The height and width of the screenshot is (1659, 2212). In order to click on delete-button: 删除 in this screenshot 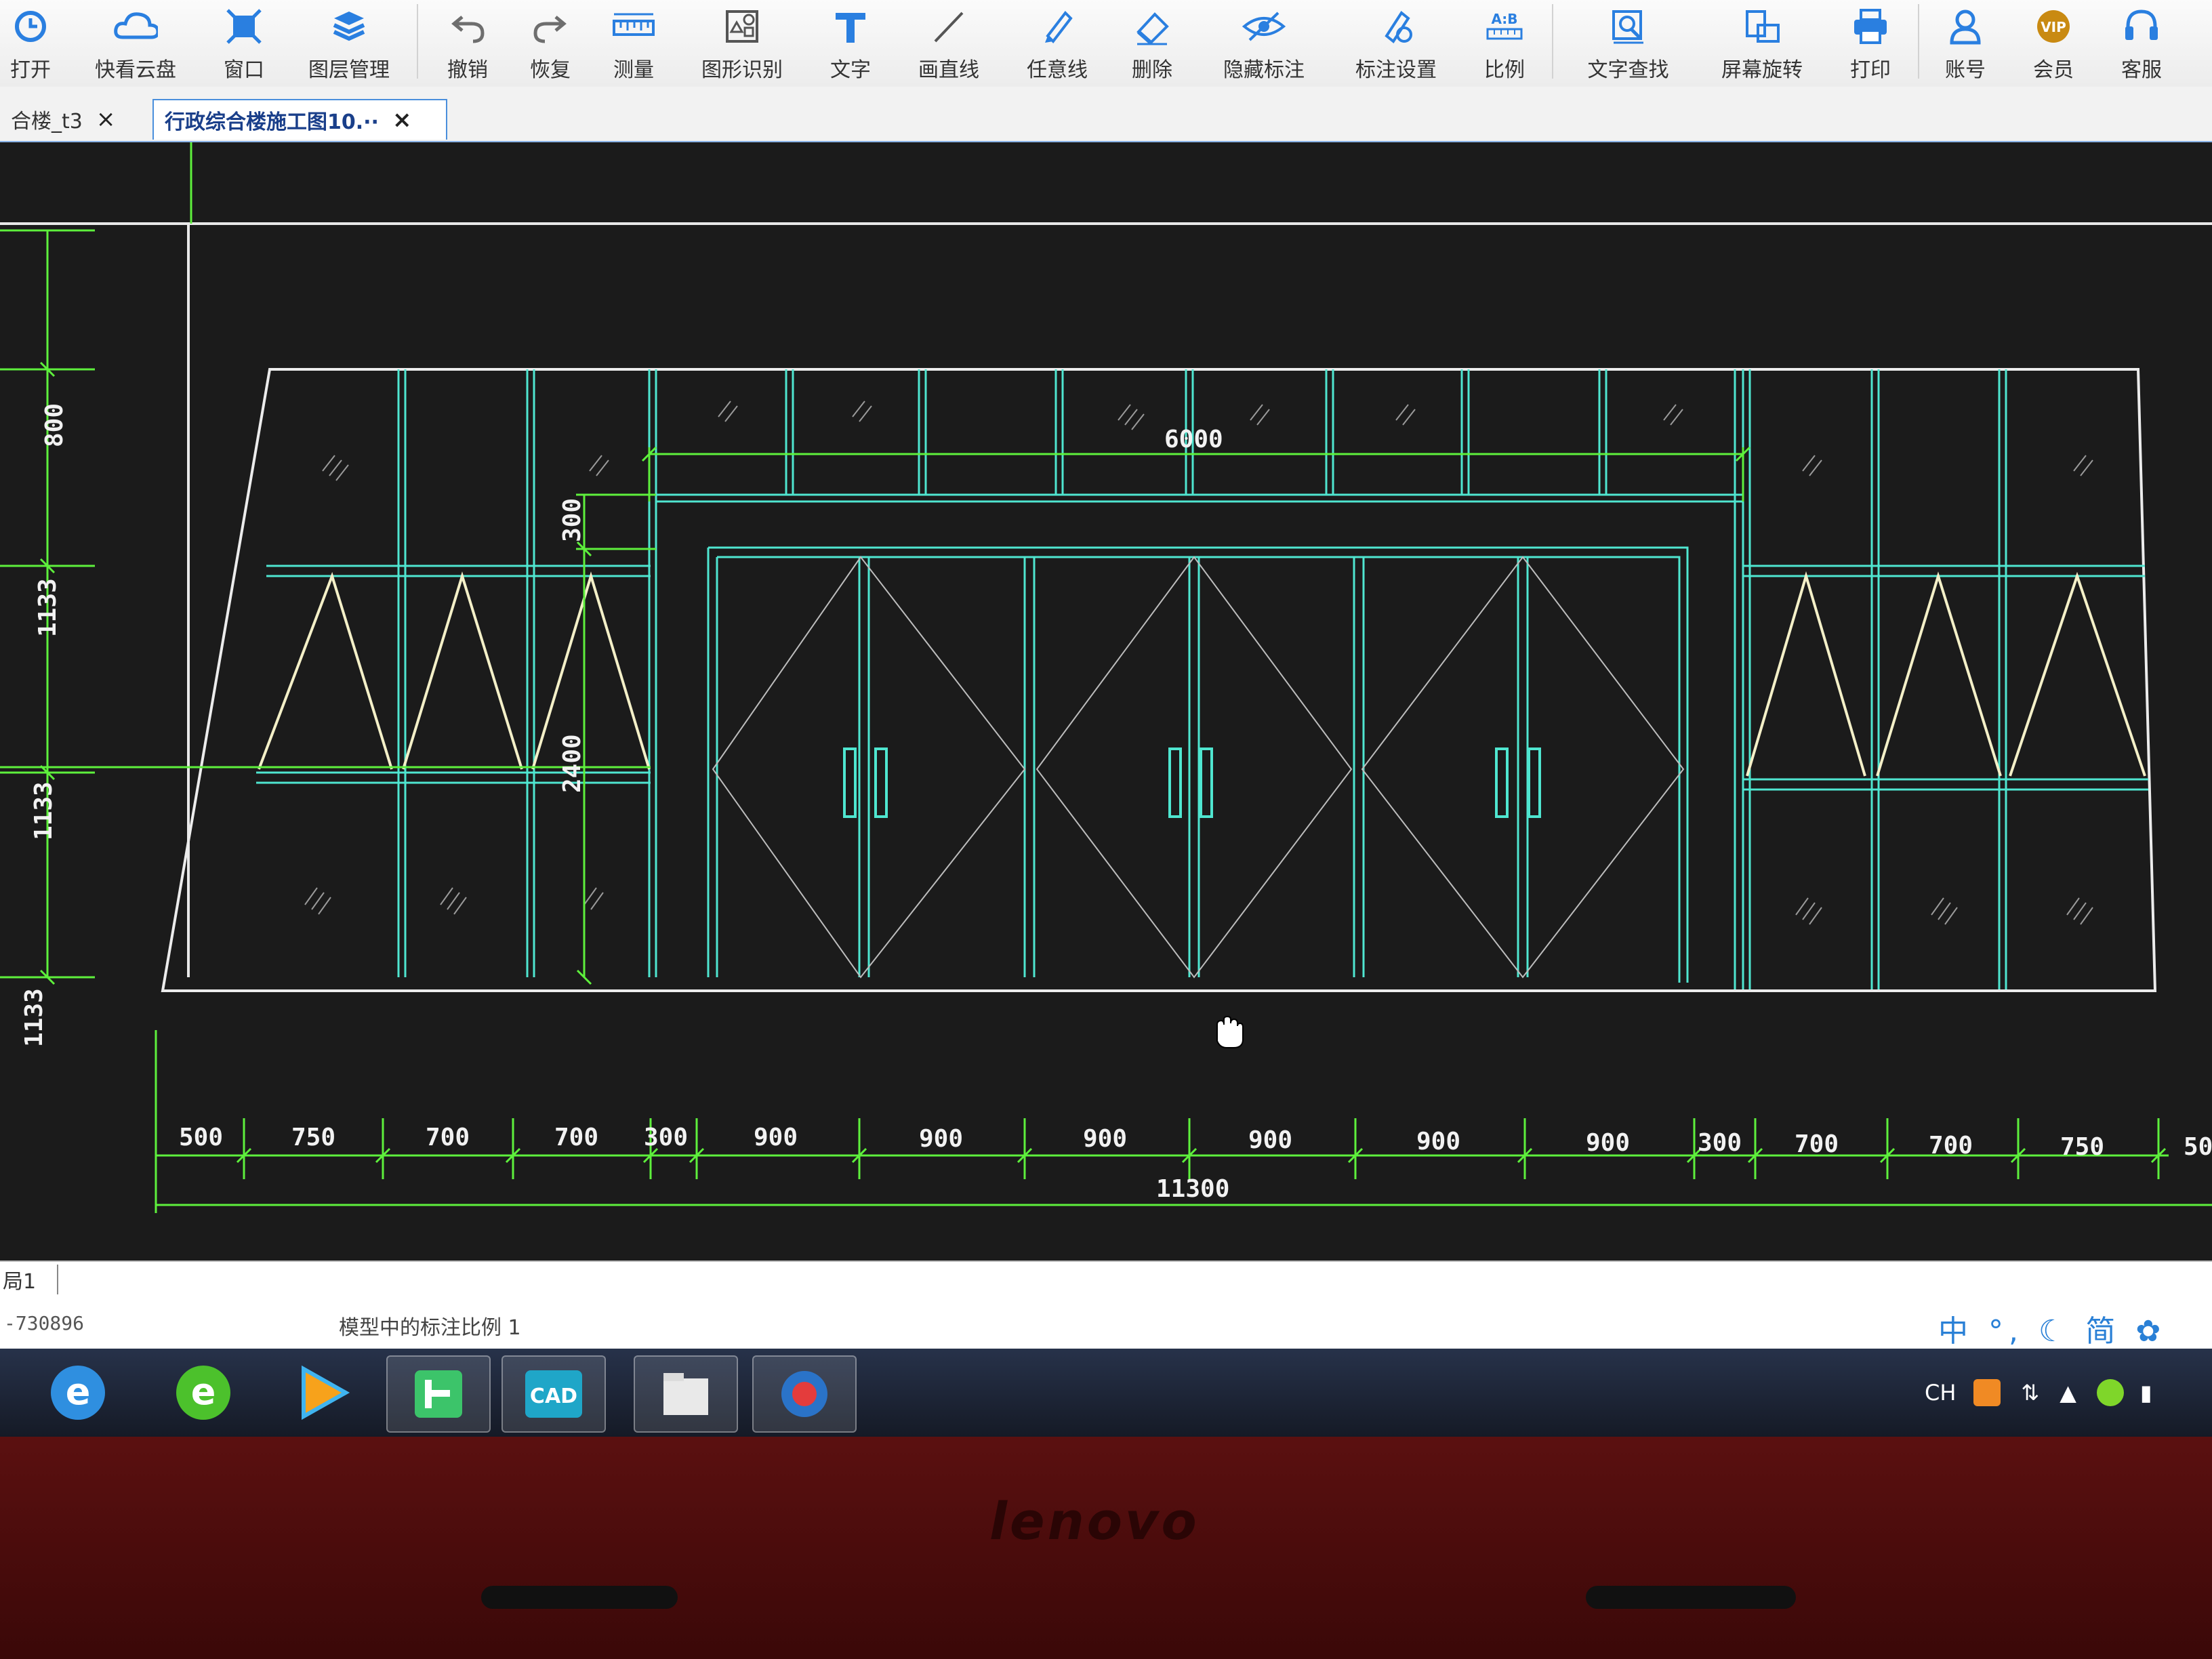, I will do `click(1152, 43)`.